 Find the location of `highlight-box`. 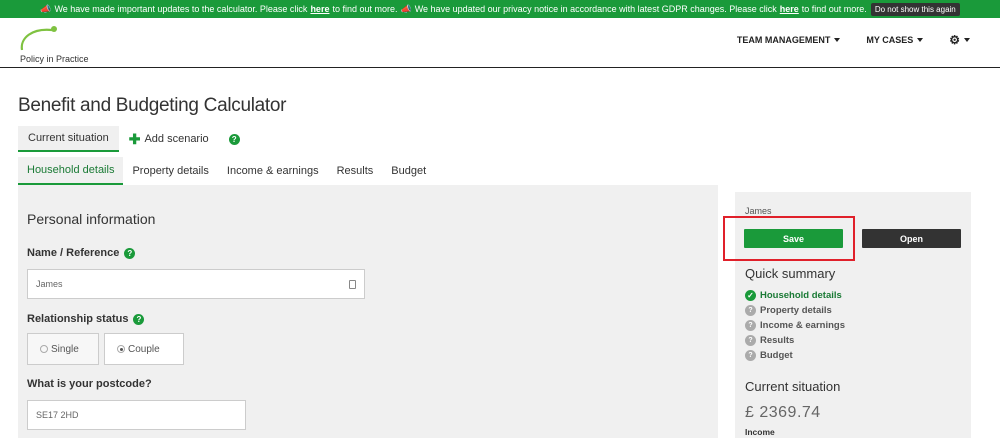

highlight-box is located at coordinates (789, 238).